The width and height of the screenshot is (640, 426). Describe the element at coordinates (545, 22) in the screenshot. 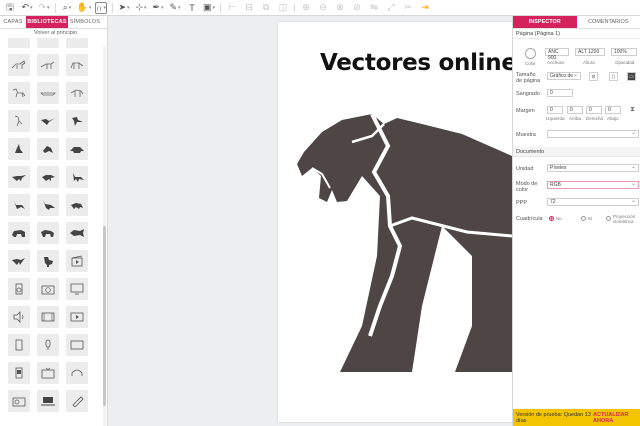

I see `tab-inspector: INSPECTOR` at that location.